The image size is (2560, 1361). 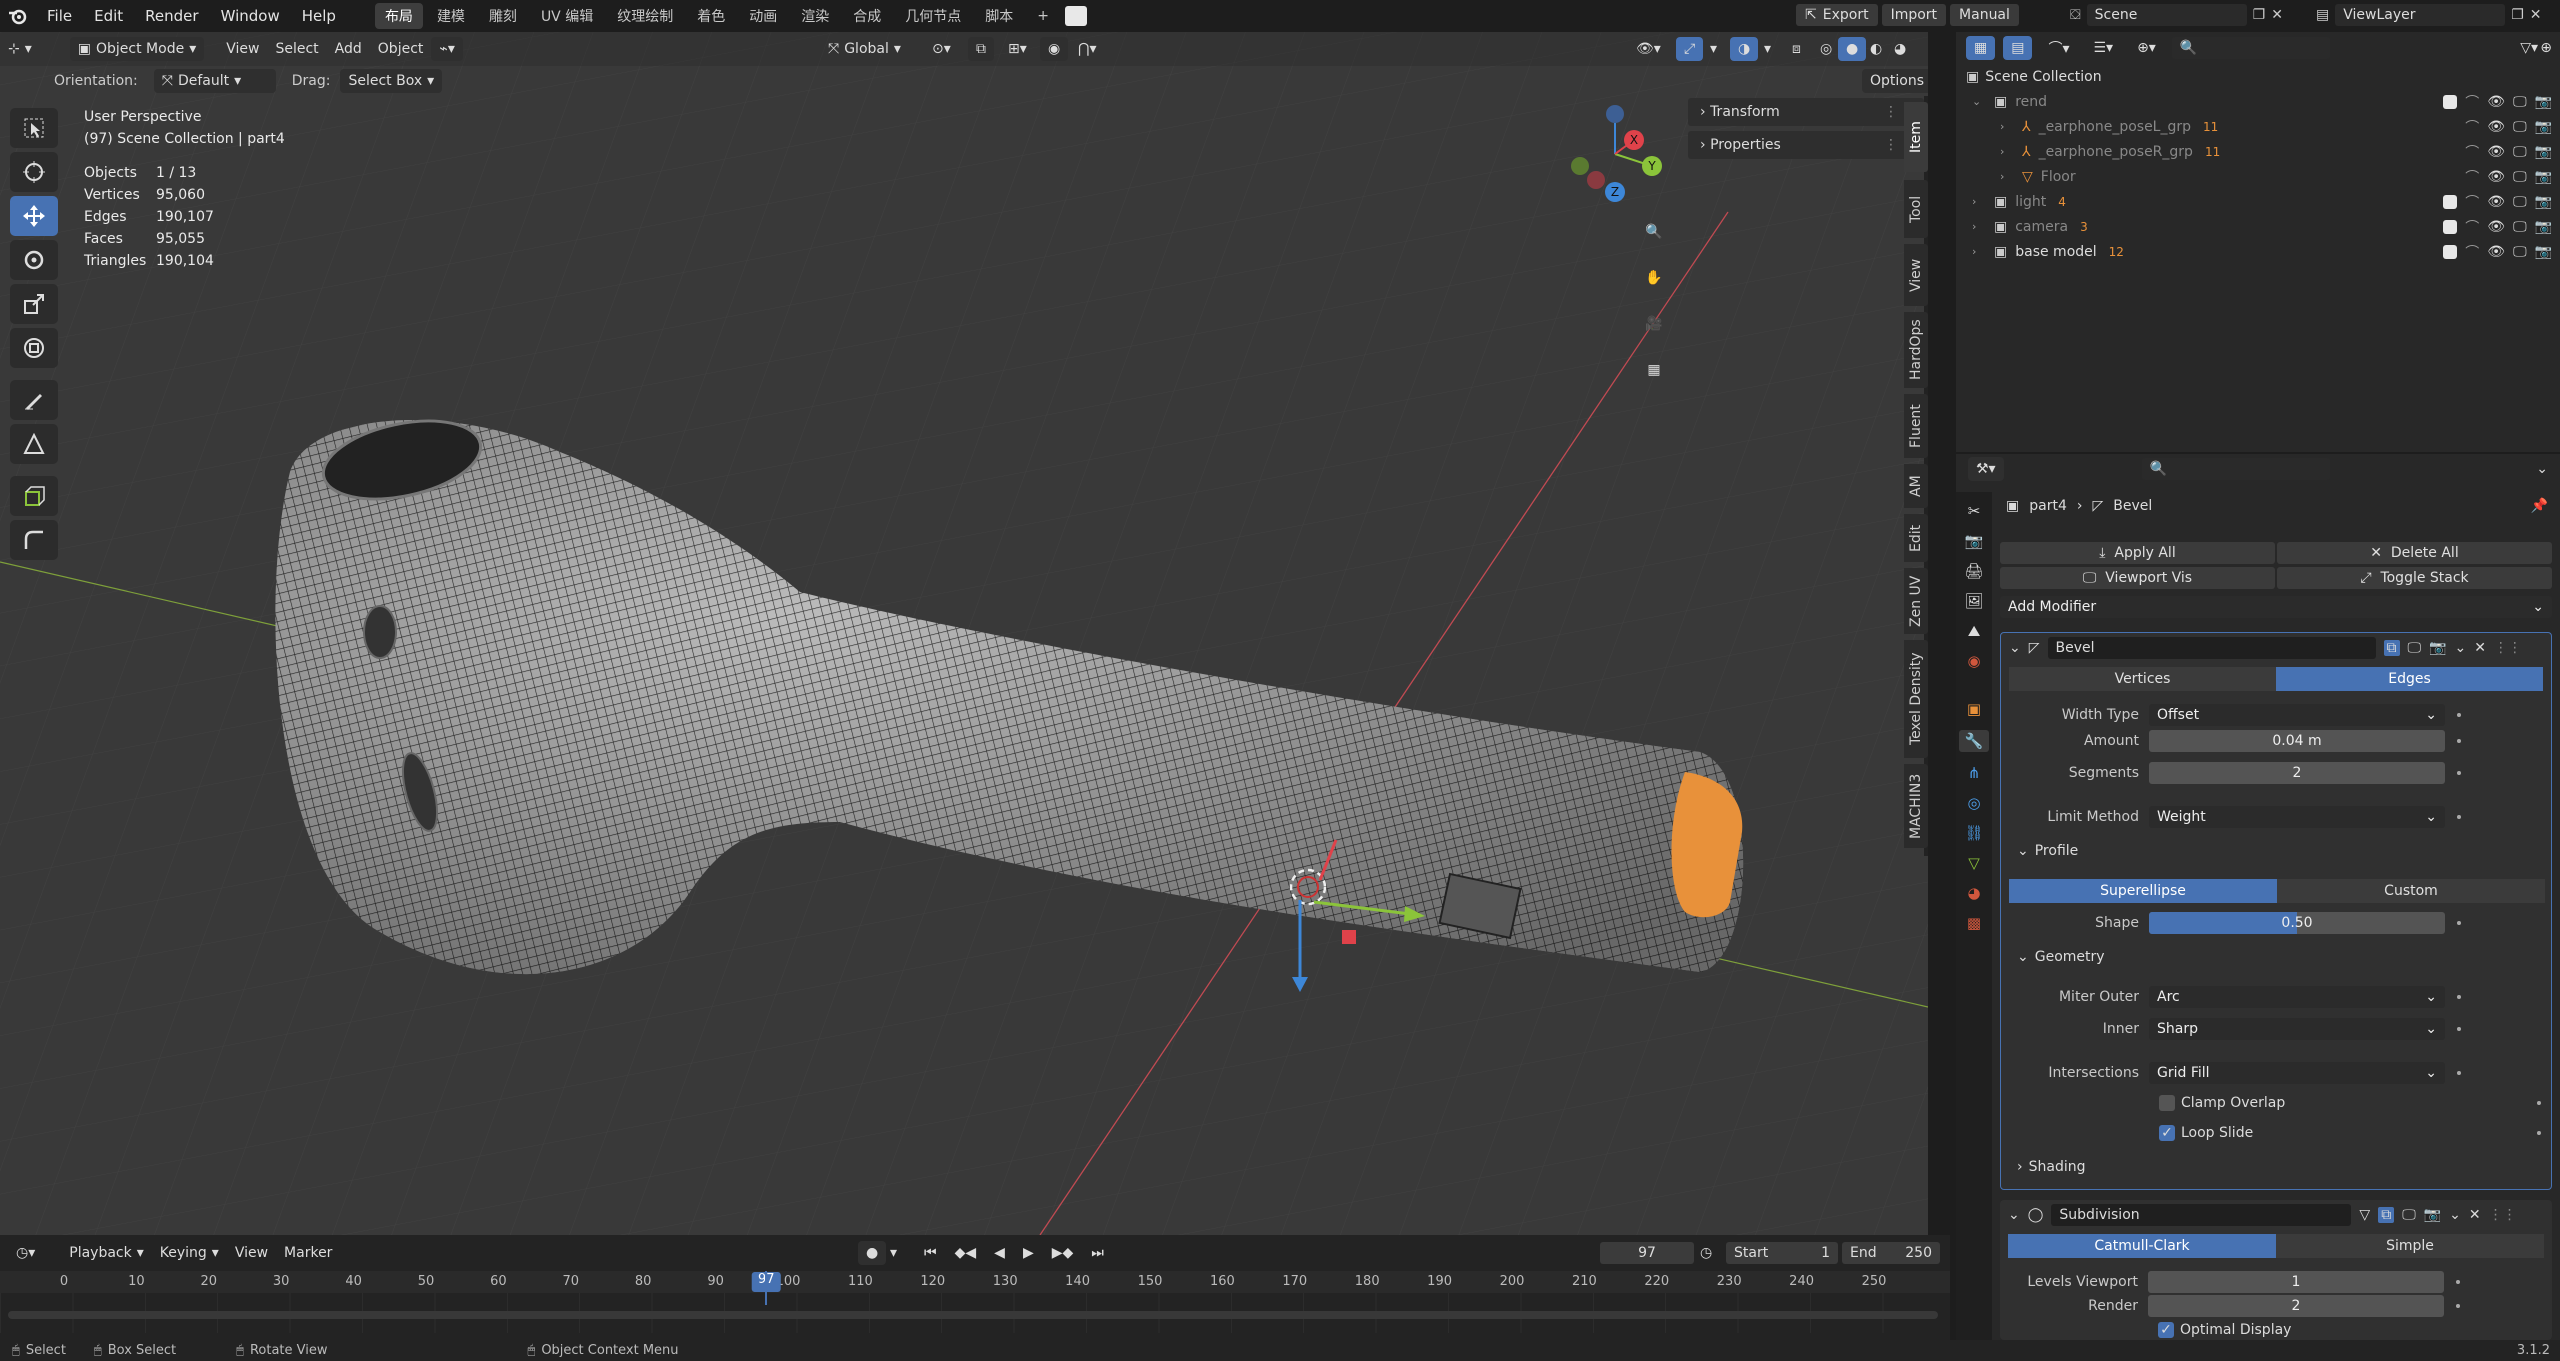 I want to click on gizmo-neg-z, so click(x=1615, y=114).